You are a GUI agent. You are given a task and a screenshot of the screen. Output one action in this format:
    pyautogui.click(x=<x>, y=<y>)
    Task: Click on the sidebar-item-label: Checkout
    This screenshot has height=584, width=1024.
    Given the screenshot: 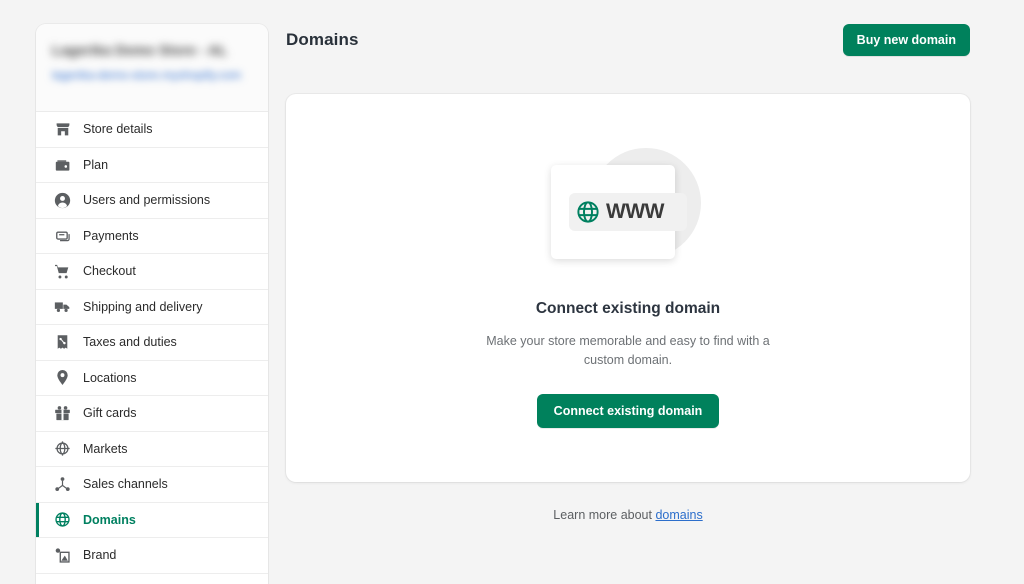 What is the action you would take?
    pyautogui.click(x=109, y=271)
    